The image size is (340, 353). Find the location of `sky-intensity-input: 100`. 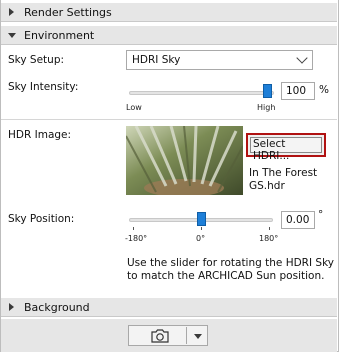

sky-intensity-input: 100 is located at coordinates (298, 91).